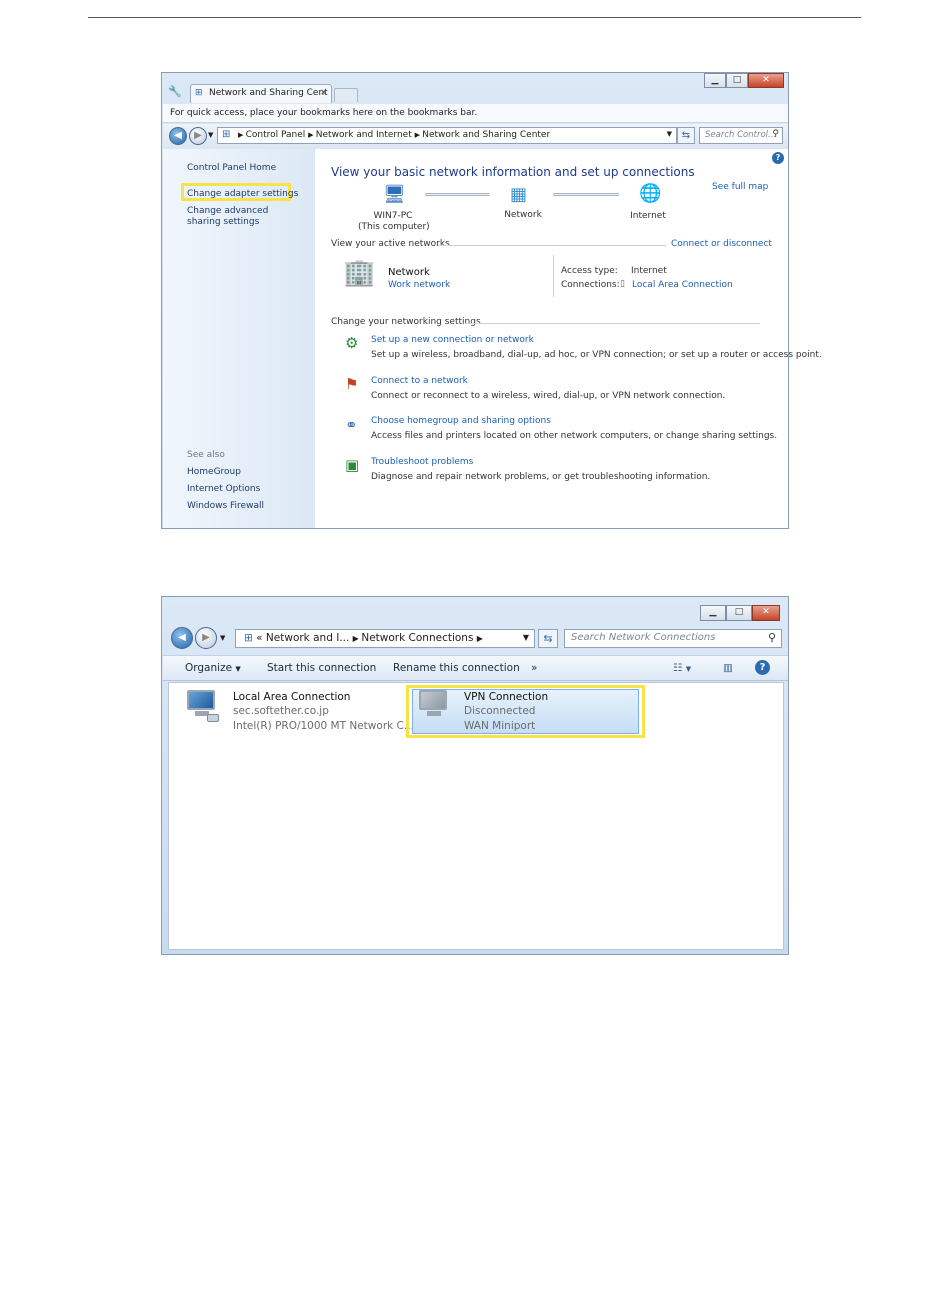 The width and height of the screenshot is (950, 1297). I want to click on tab-network-sharing-center: ⊞ Network and Sharing Cent ✕, so click(261, 93).